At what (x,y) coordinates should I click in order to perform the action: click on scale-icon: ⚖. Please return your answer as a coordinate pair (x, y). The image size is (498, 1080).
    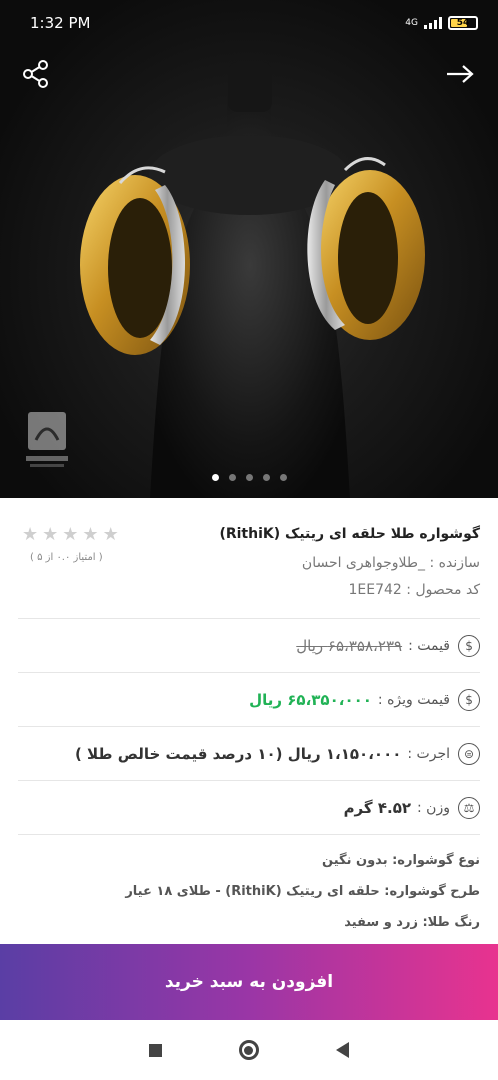
    Looking at the image, I should click on (469, 807).